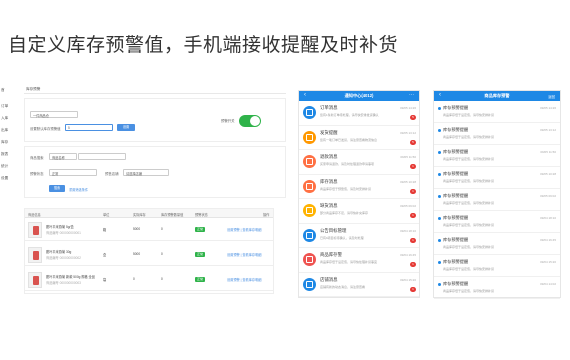 The height and width of the screenshot is (360, 570). What do you see at coordinates (45, 129) in the screenshot?
I see `warn-value-label: 设置默认库存预警值` at bounding box center [45, 129].